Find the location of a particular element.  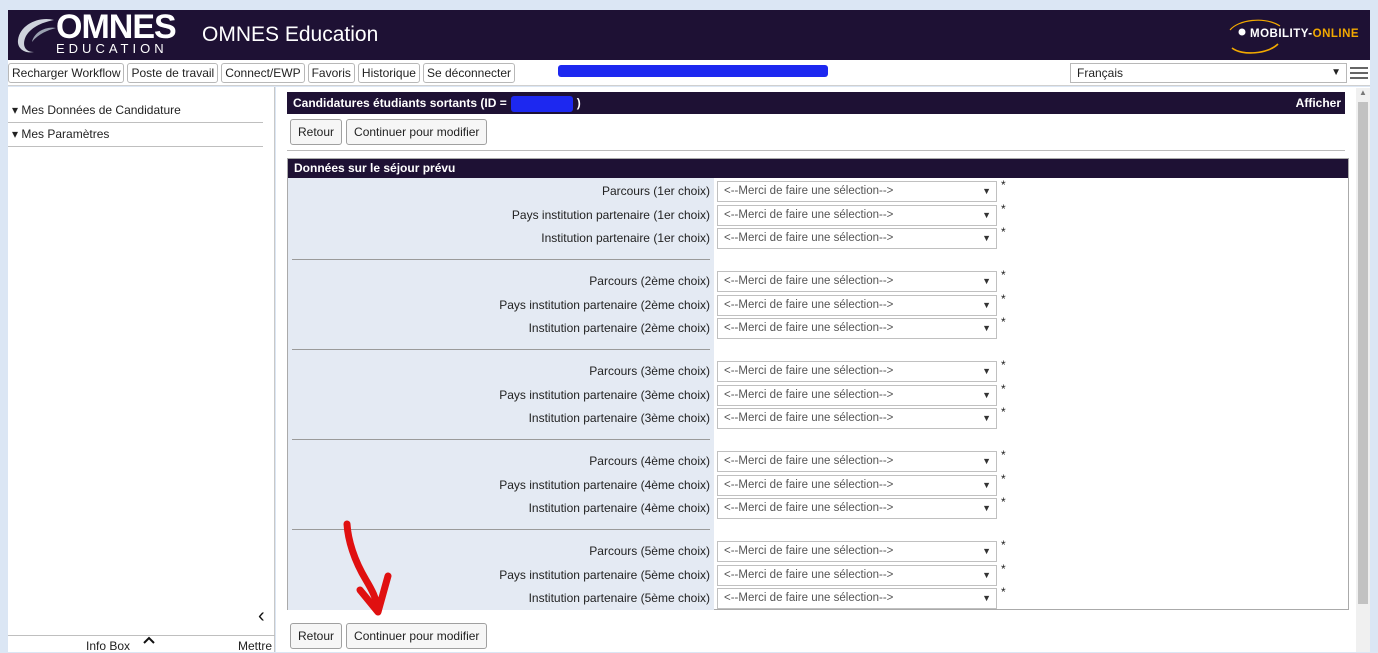

sidebar-item-settings: ▾ Mes Paramètres is located at coordinates (135, 135).